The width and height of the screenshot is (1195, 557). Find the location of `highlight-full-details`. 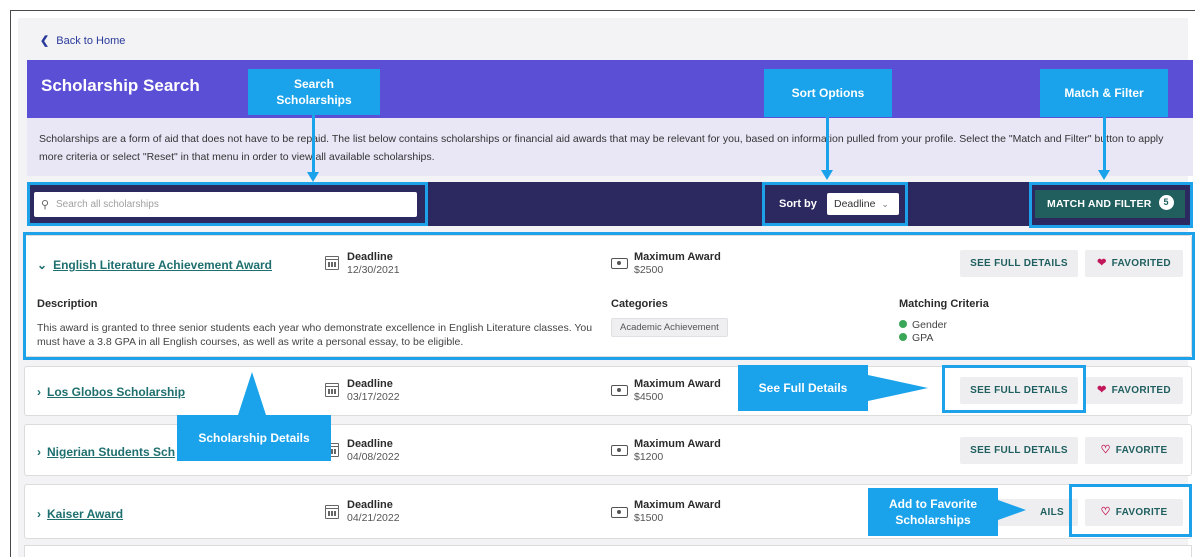

highlight-full-details is located at coordinates (1014, 389).